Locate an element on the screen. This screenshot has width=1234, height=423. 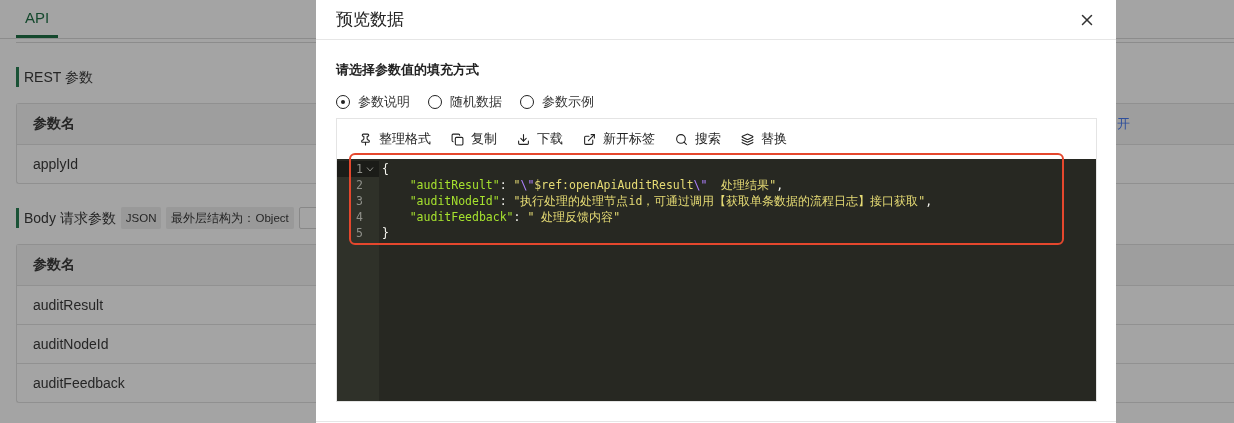
section-title: Body 请求参数 is located at coordinates (66, 218).